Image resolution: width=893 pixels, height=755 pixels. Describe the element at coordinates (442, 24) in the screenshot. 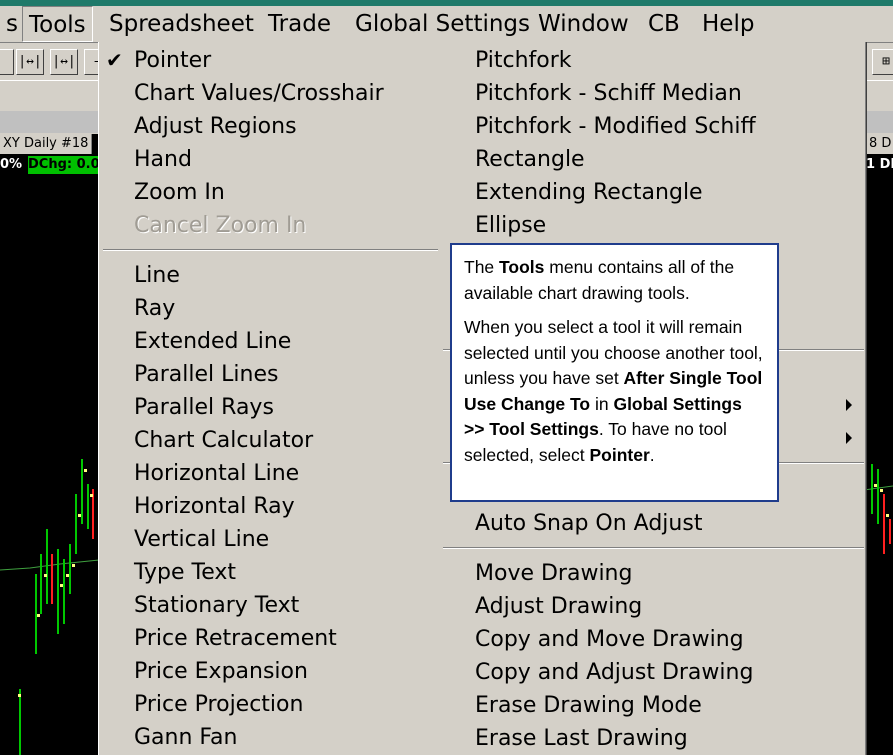

I see `menu-global-settings: Global Settings` at that location.